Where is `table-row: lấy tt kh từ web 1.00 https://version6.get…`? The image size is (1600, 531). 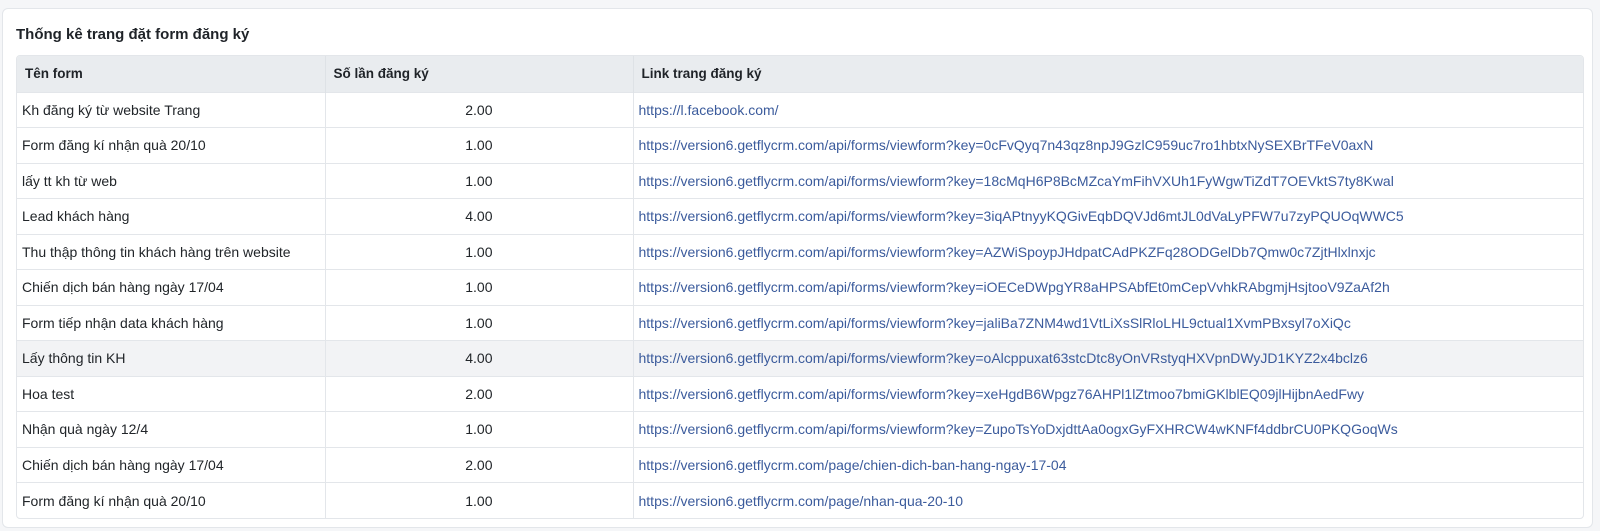 table-row: lấy tt kh từ web 1.00 https://version6.get… is located at coordinates (800, 181).